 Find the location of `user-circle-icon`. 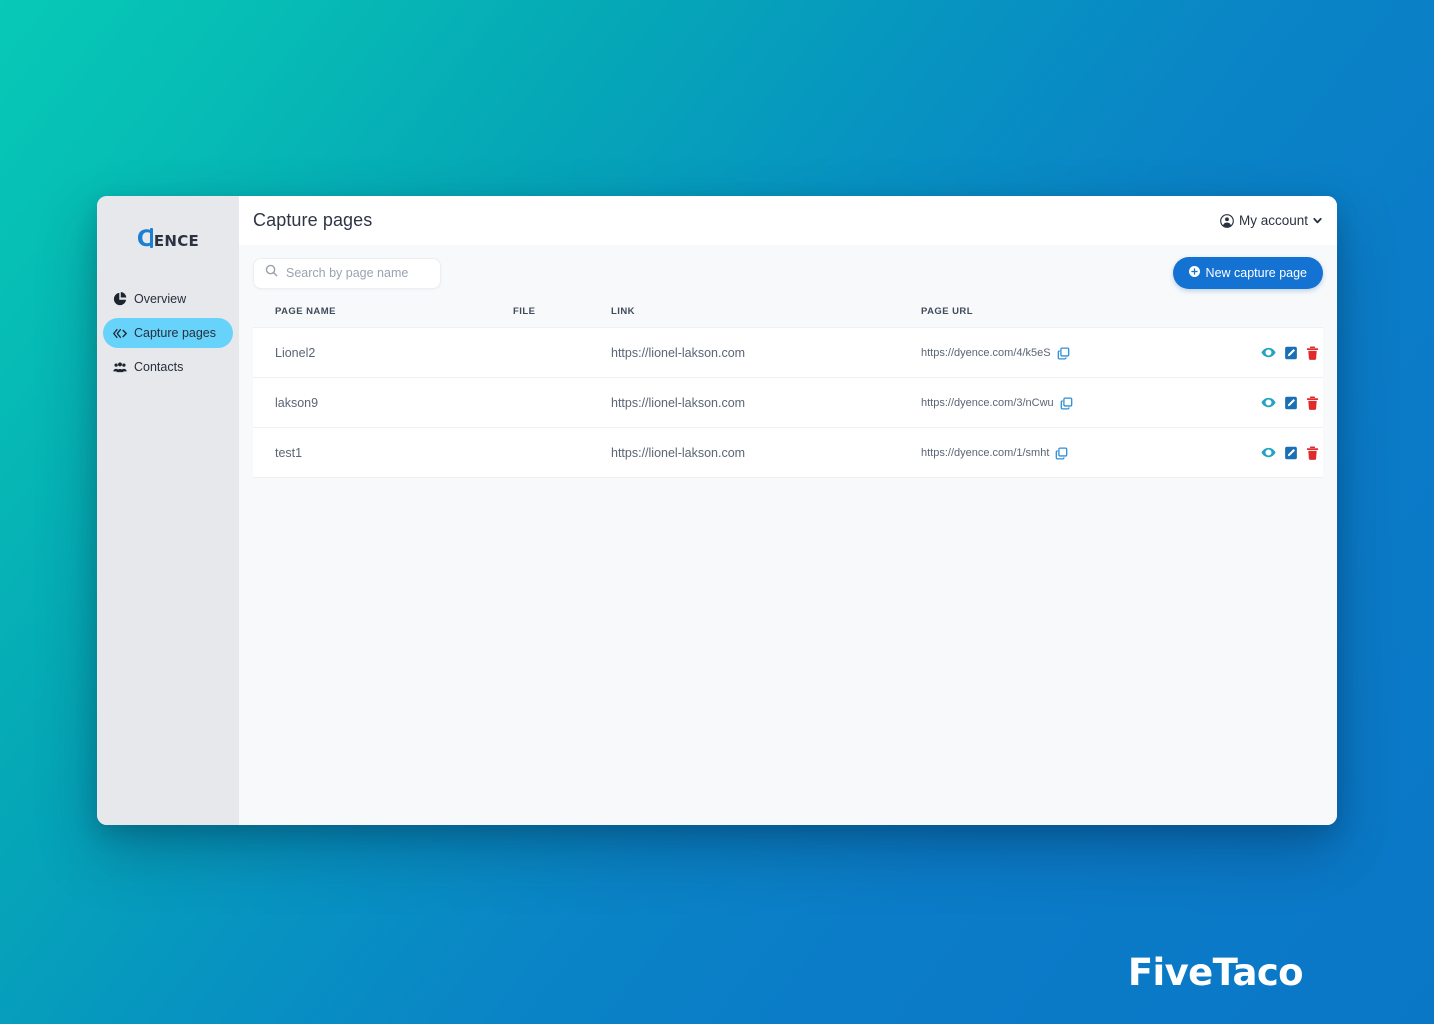

user-circle-icon is located at coordinates (1227, 220).